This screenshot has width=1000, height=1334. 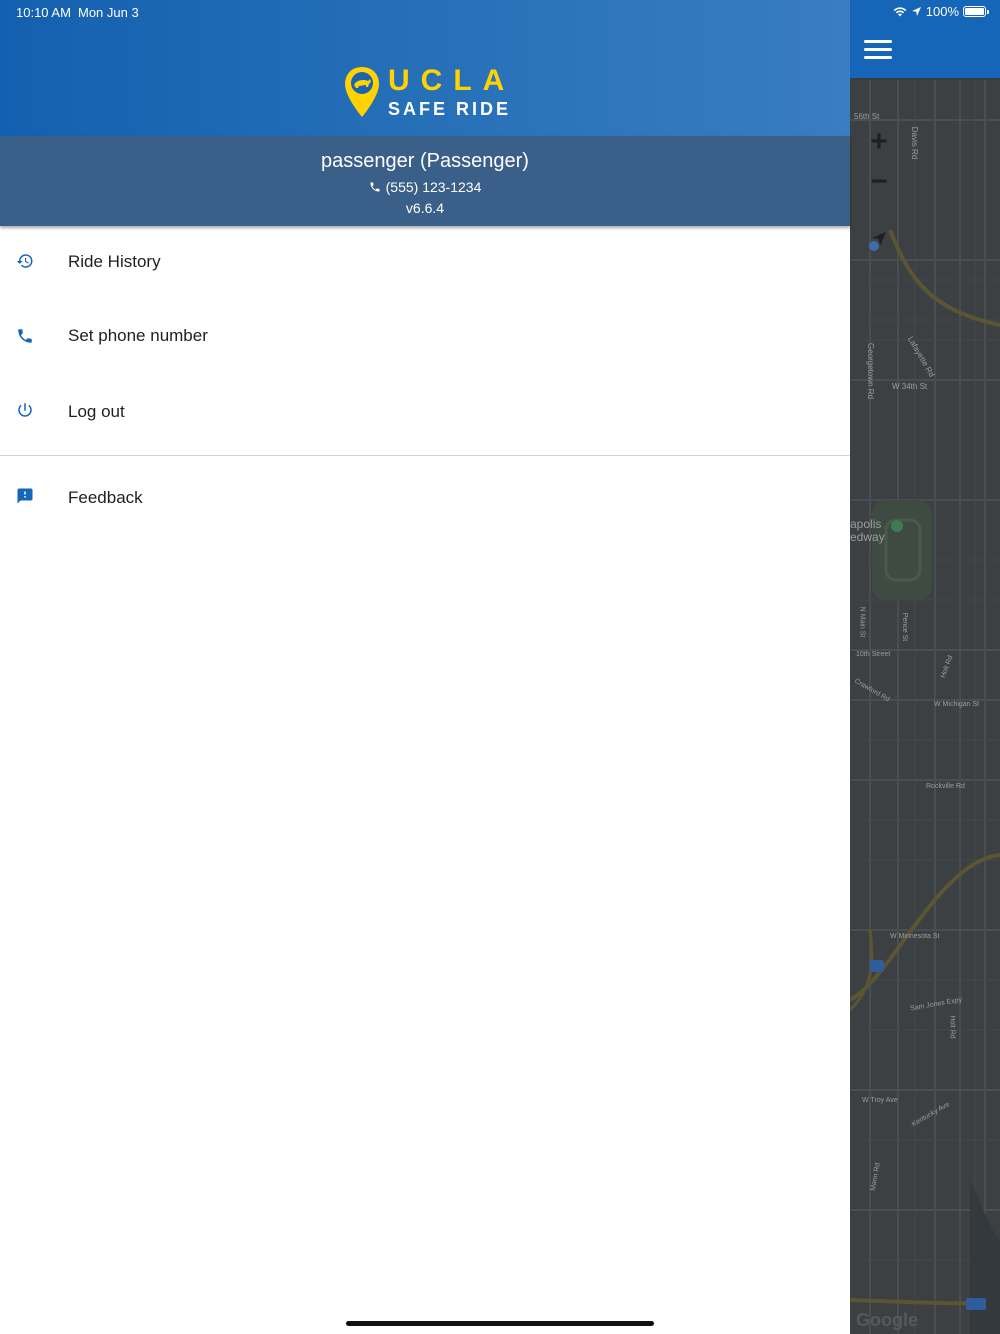 I want to click on user-name: passenger (Passenger), so click(x=425, y=161).